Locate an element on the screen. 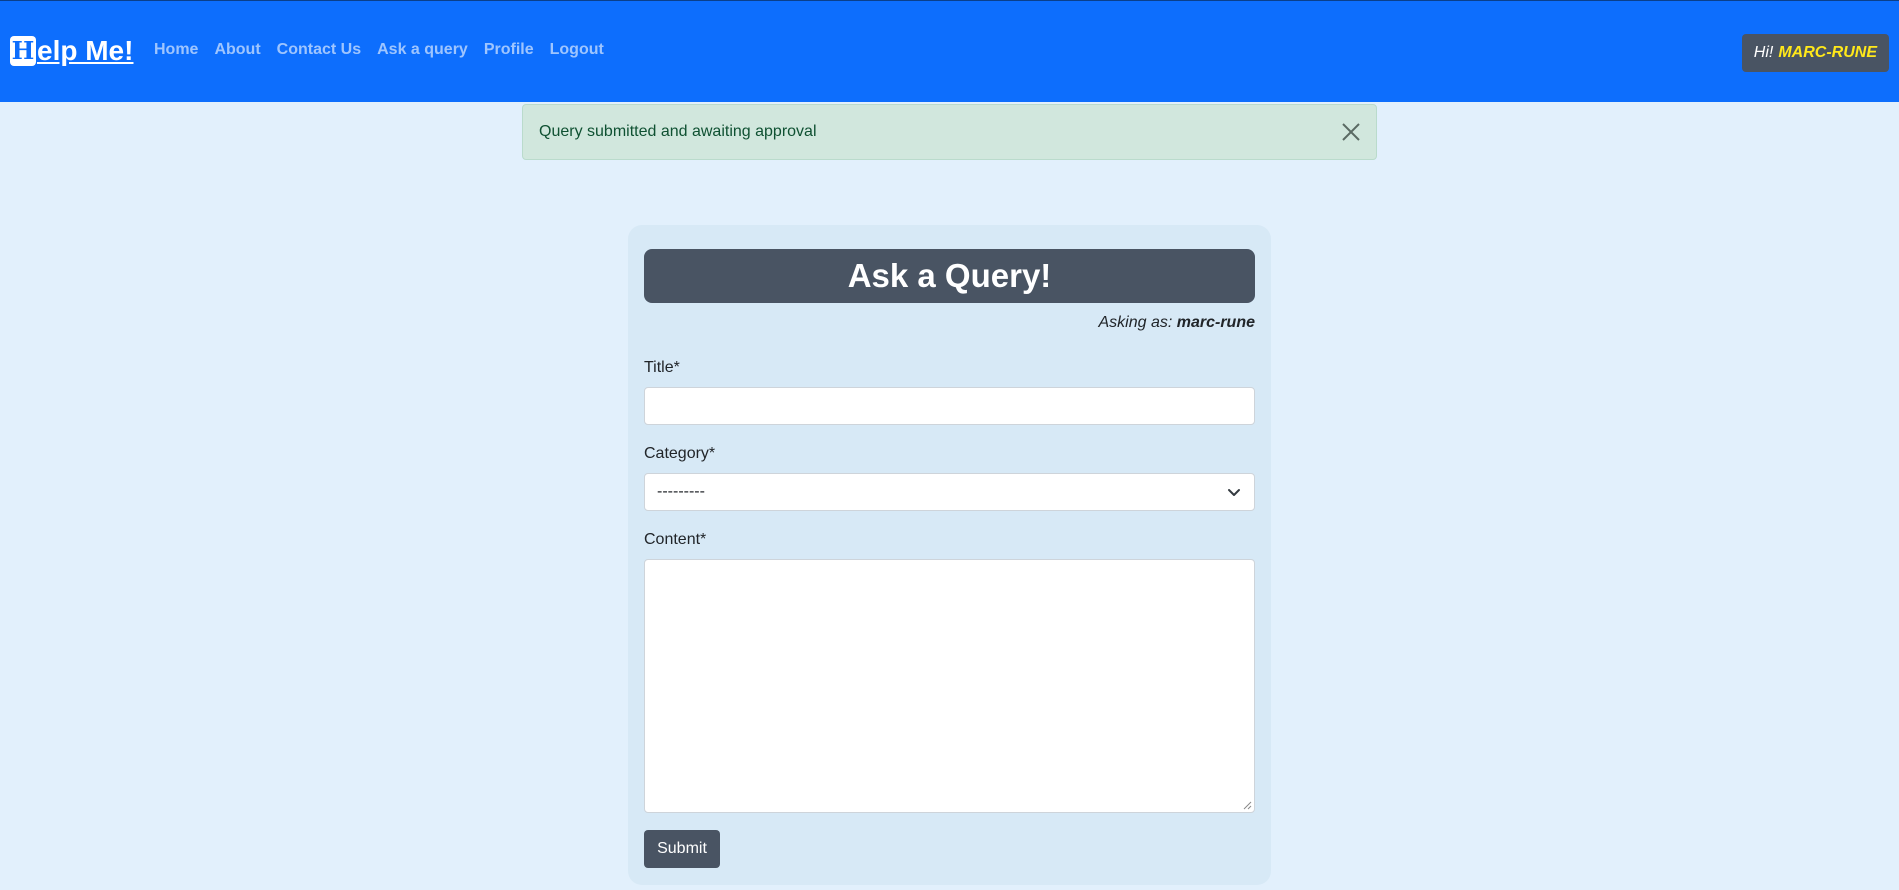  nav-link-logout: Logout is located at coordinates (577, 50).